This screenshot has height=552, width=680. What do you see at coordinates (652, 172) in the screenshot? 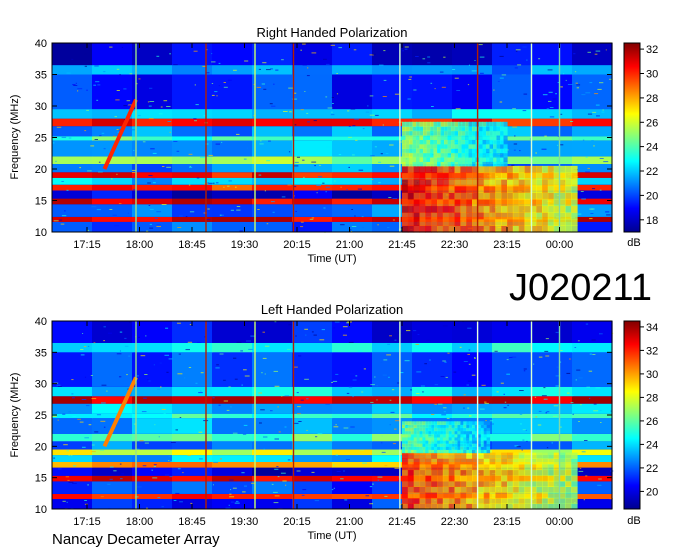
I see `colorbar-tick-label: 22` at bounding box center [652, 172].